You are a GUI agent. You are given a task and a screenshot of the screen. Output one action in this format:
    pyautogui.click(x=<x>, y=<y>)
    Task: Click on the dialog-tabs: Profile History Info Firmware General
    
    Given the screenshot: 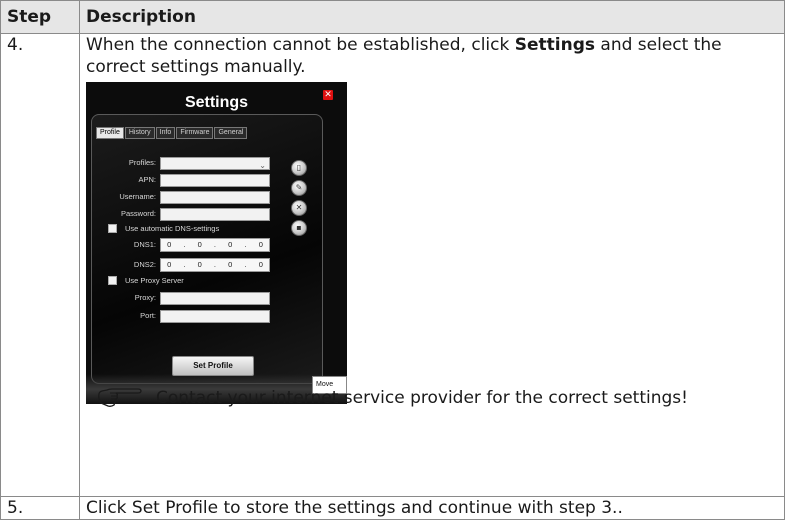 What is the action you would take?
    pyautogui.click(x=172, y=133)
    